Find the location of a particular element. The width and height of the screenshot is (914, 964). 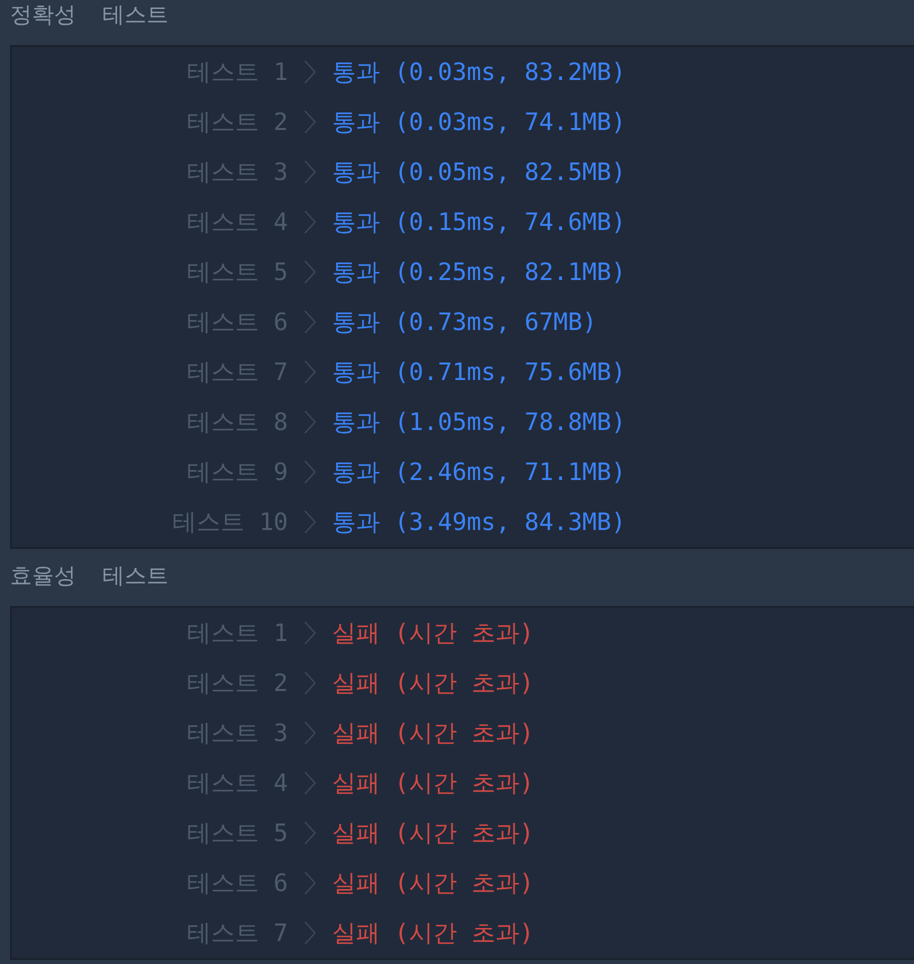

test-result: 통과 (0.03ms, 74.1MB) is located at coordinates (479, 122).